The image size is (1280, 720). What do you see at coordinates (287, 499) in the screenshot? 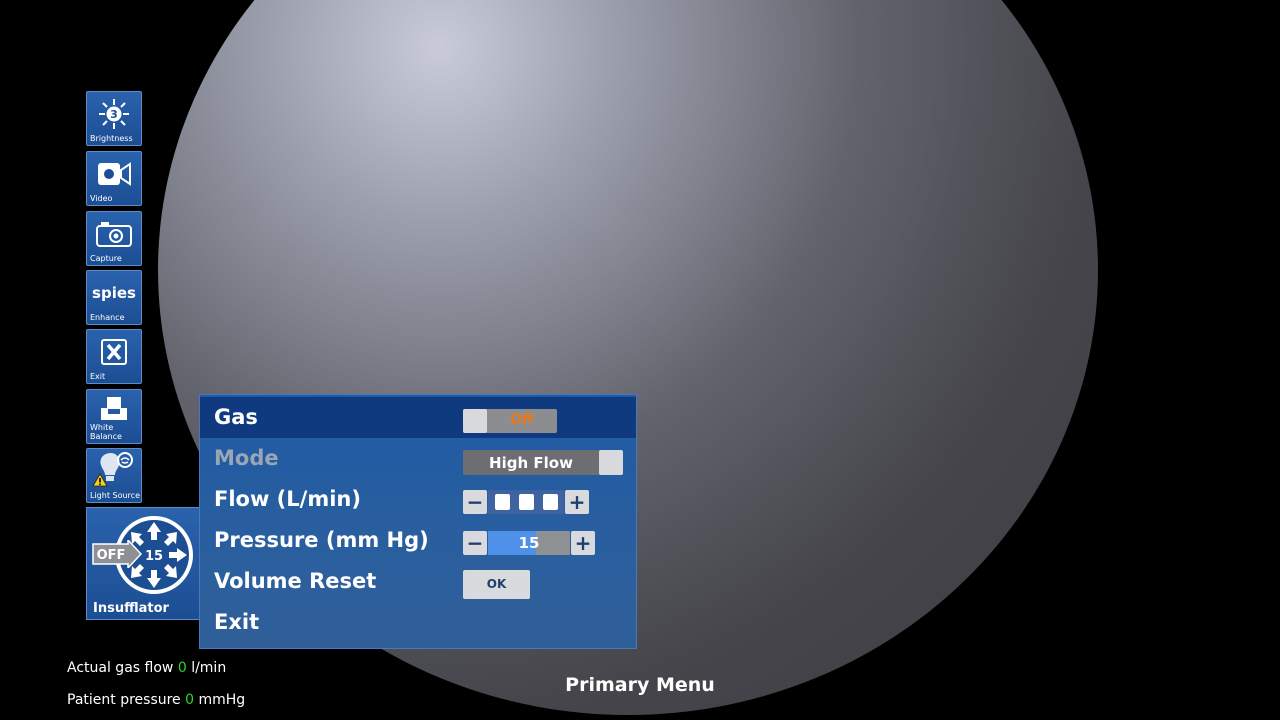
I see `flow-label: Flow (L/min)` at bounding box center [287, 499].